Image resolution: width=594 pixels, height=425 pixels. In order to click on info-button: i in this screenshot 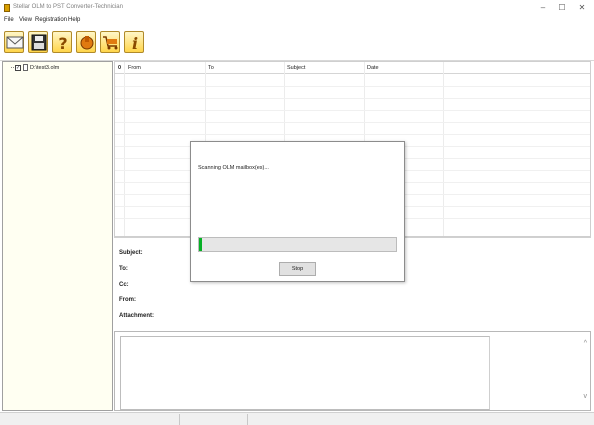, I will do `click(134, 42)`.